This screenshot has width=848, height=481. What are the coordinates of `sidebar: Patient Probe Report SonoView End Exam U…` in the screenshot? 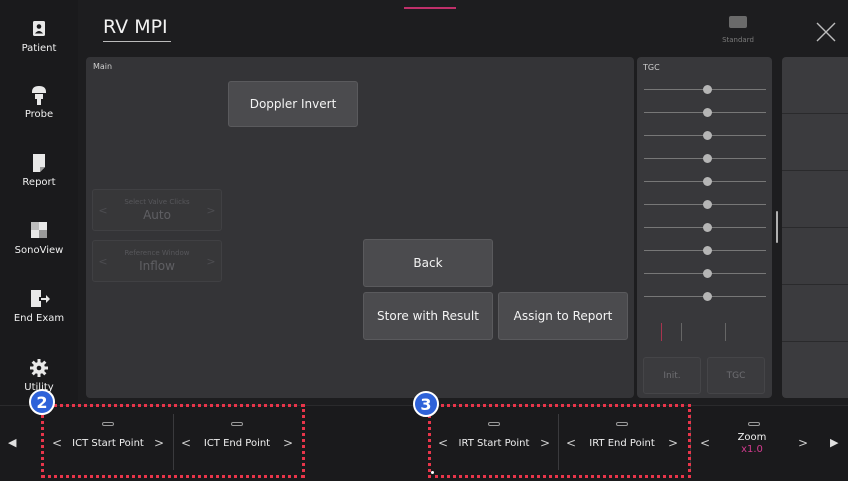 It's located at (39, 202).